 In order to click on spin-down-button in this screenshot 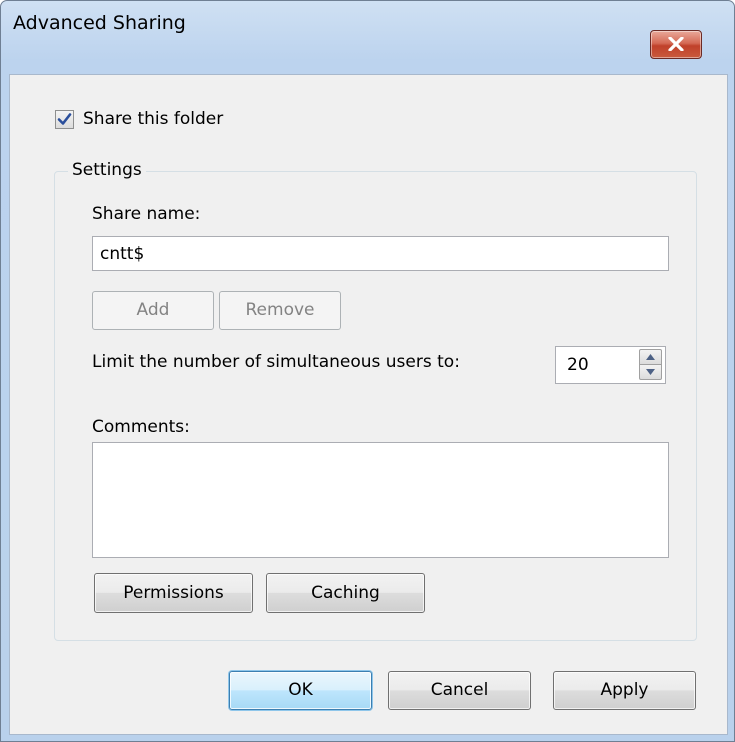, I will do `click(650, 372)`.